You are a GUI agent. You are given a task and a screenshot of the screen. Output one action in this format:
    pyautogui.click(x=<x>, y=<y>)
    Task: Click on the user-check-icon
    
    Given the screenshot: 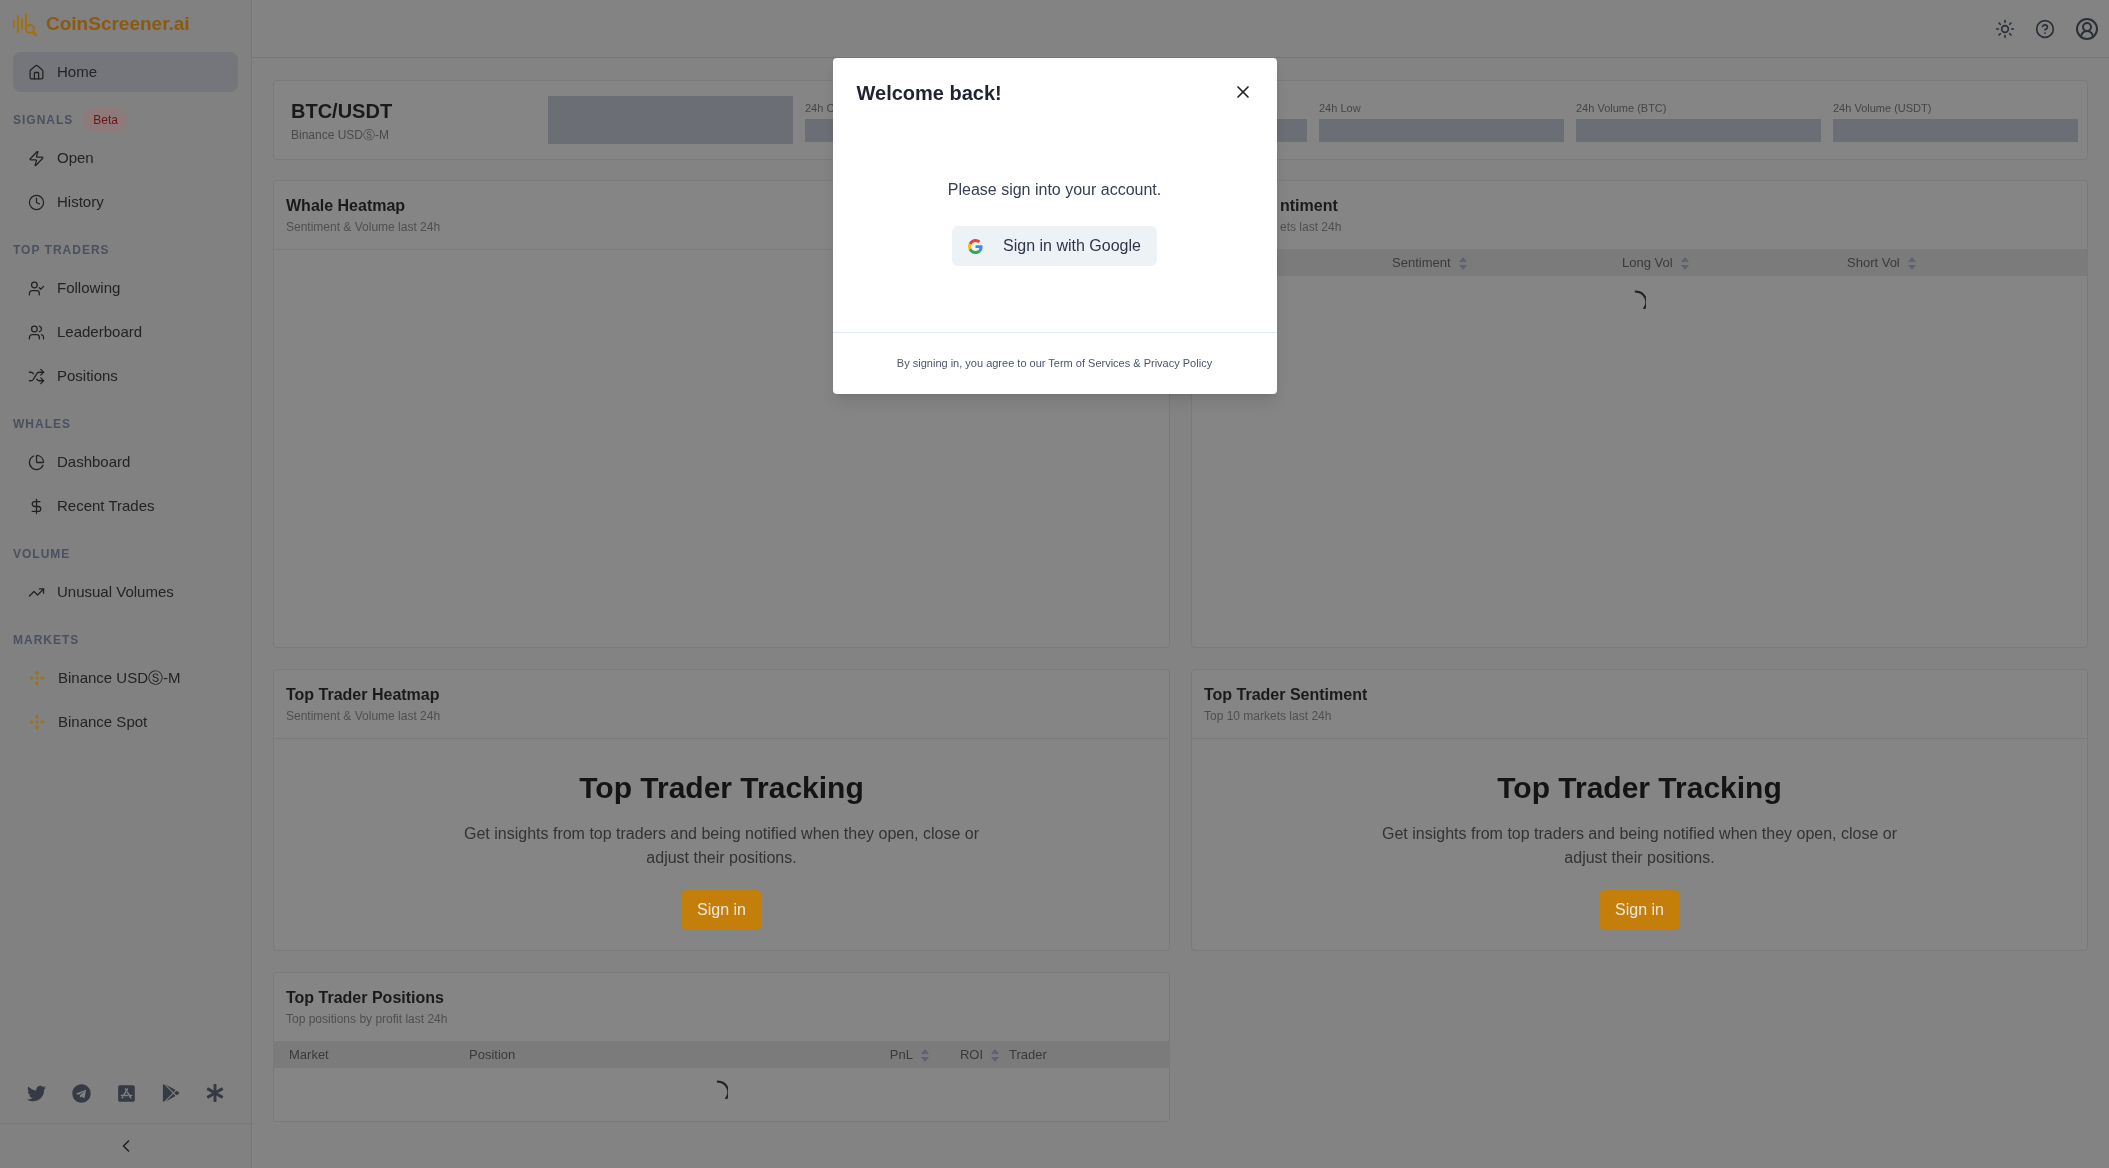 What is the action you would take?
    pyautogui.click(x=36, y=288)
    